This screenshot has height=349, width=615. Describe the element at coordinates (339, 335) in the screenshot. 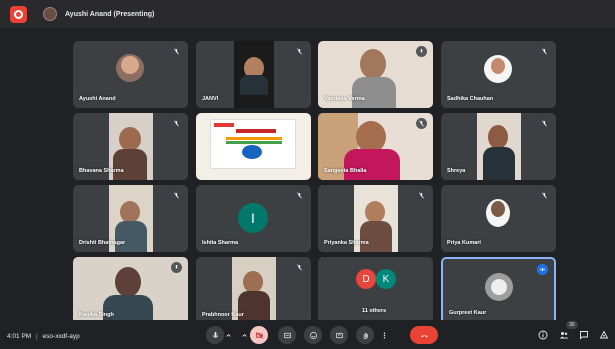

I see `present-button` at that location.